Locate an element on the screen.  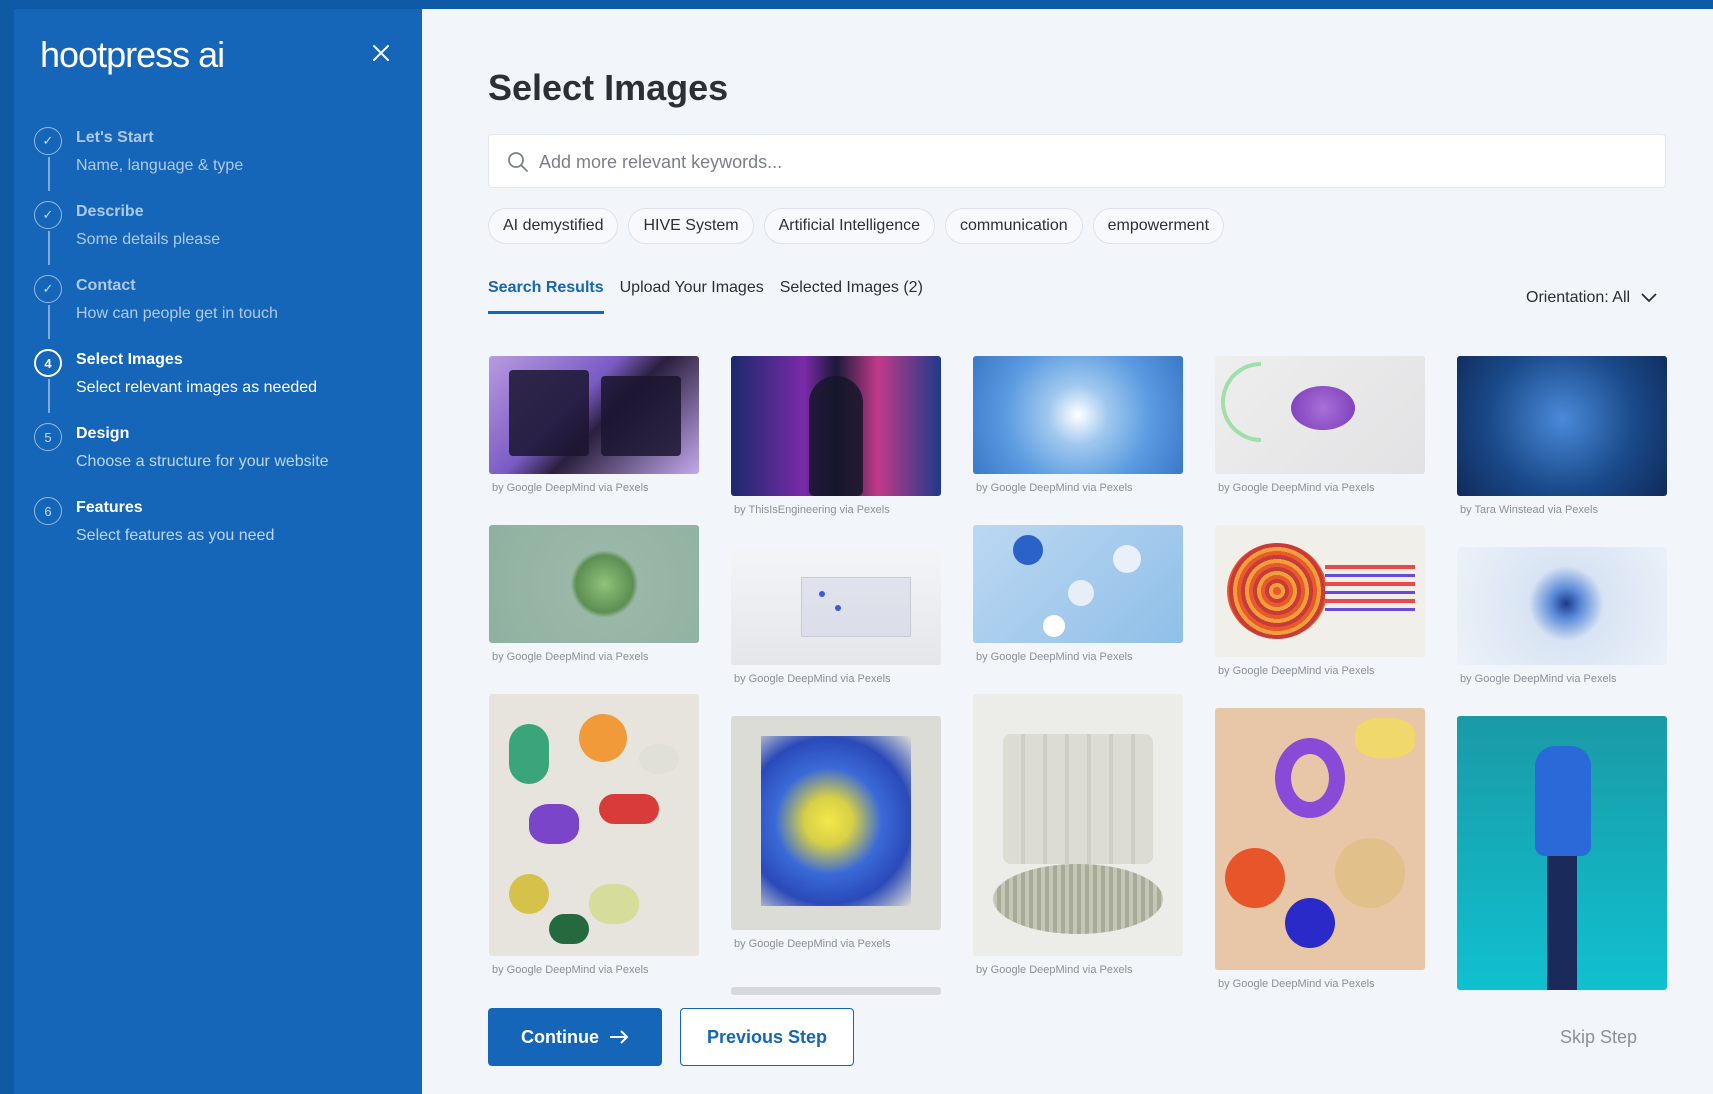
step-title: Contact is located at coordinates (106, 285).